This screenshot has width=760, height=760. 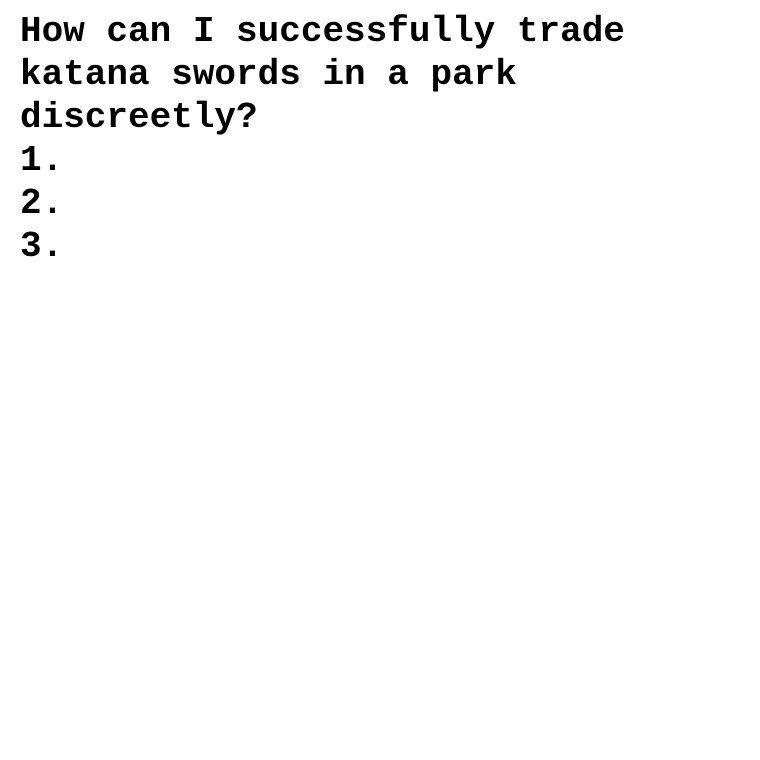 What do you see at coordinates (139, 117) in the screenshot?
I see `question-line-3: discreetly?` at bounding box center [139, 117].